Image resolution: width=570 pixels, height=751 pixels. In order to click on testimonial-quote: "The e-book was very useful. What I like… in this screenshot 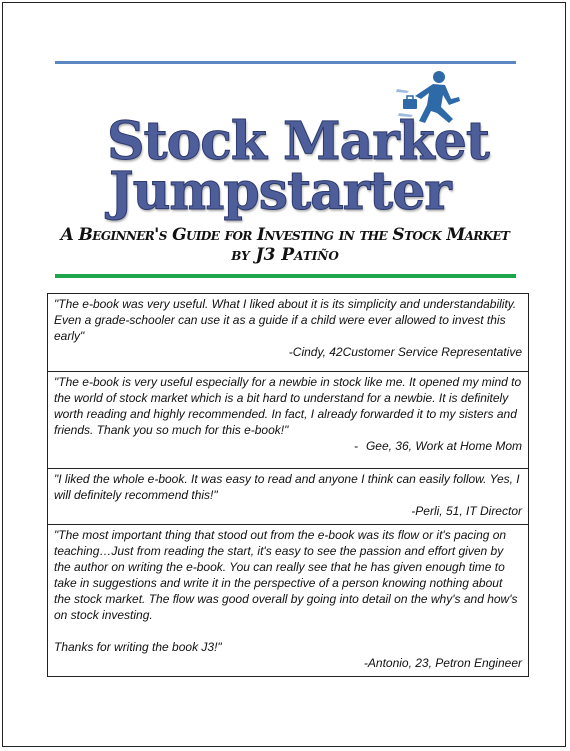, I will do `click(285, 320)`.